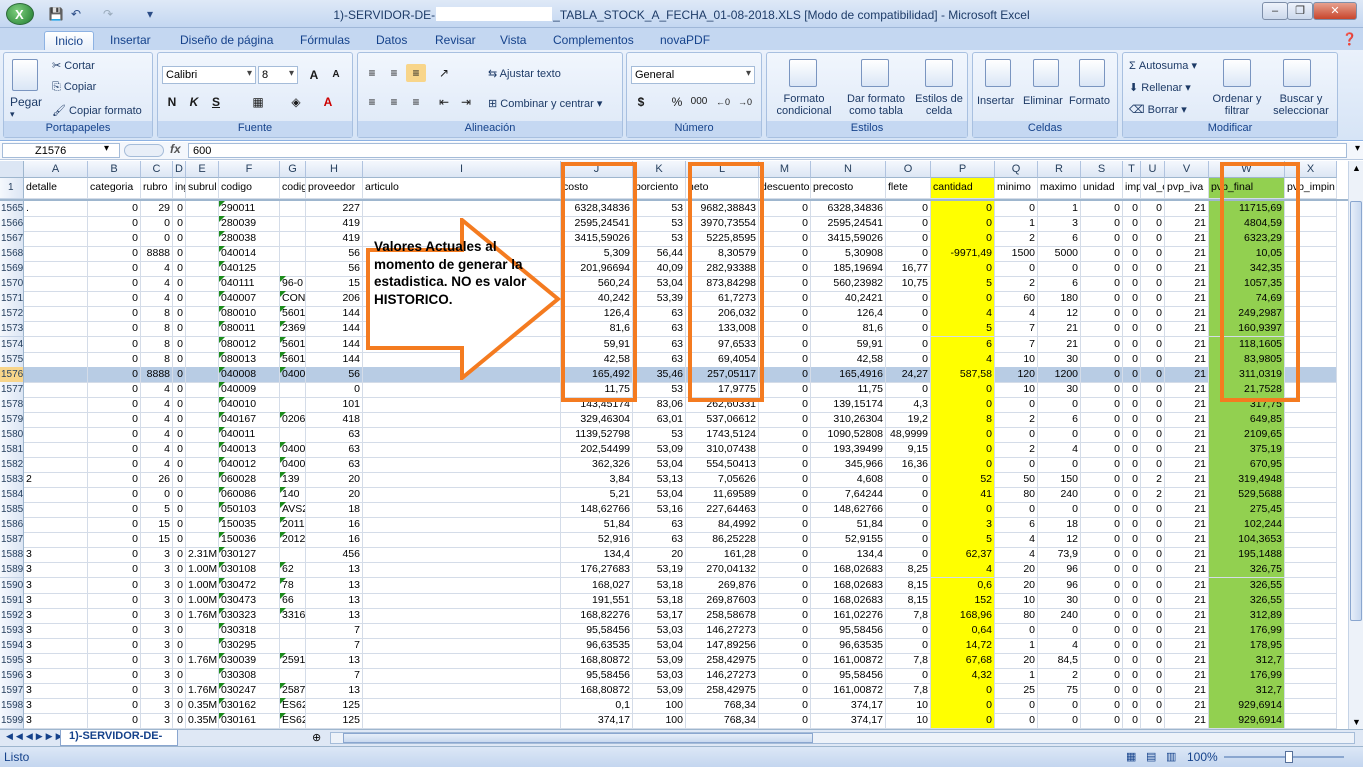 The height and width of the screenshot is (767, 1363). I want to click on column-header-q: Q, so click(1016, 169).